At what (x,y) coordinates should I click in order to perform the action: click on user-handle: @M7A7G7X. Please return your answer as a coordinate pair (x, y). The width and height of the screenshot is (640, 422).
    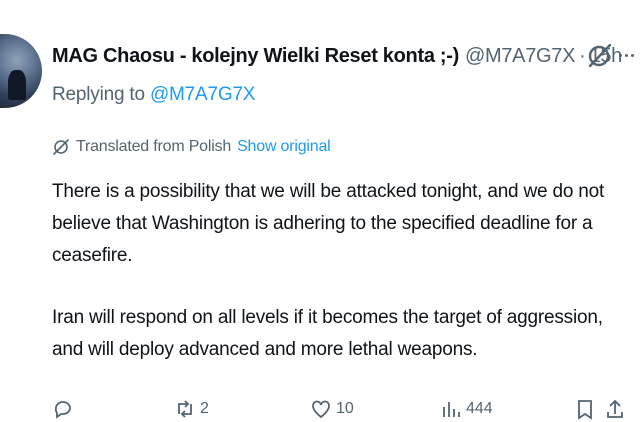
    Looking at the image, I should click on (520, 56).